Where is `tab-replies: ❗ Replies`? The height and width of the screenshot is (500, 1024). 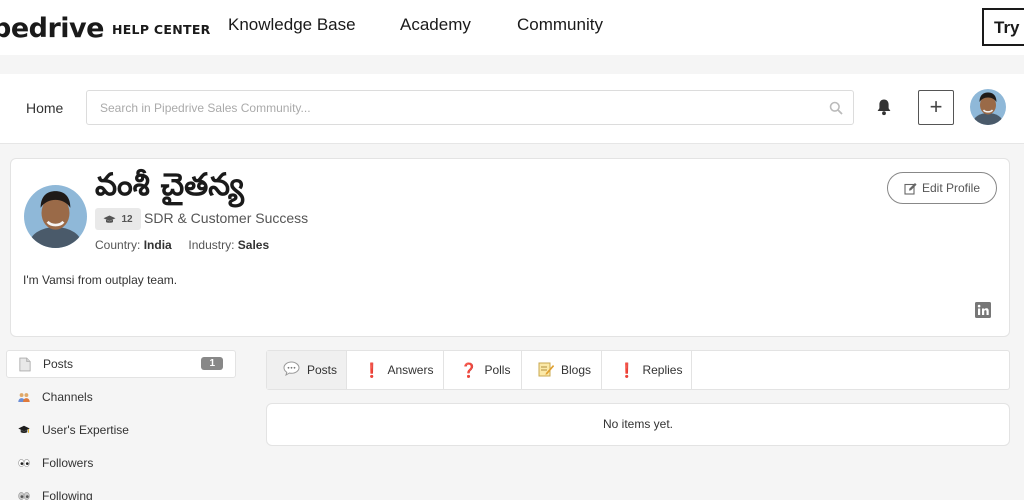 tab-replies: ❗ Replies is located at coordinates (647, 370).